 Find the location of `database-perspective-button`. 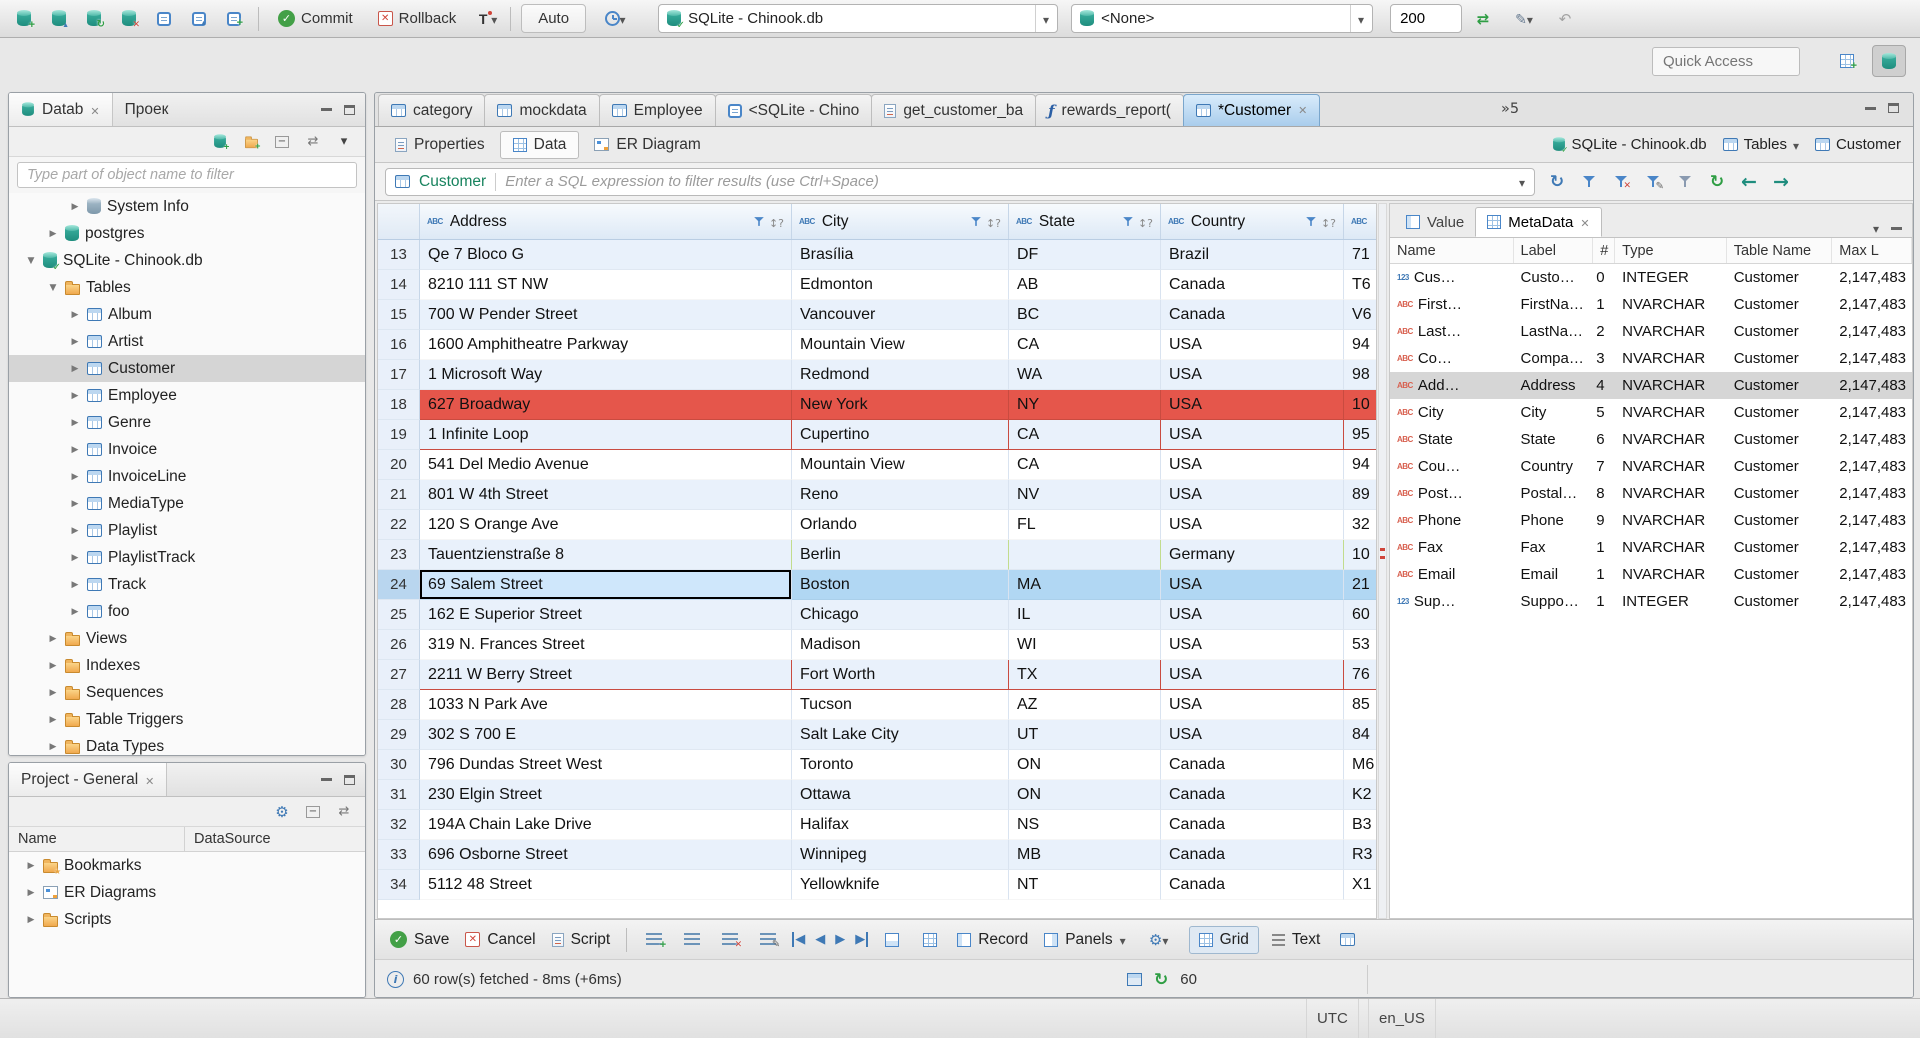

database-perspective-button is located at coordinates (1889, 61).